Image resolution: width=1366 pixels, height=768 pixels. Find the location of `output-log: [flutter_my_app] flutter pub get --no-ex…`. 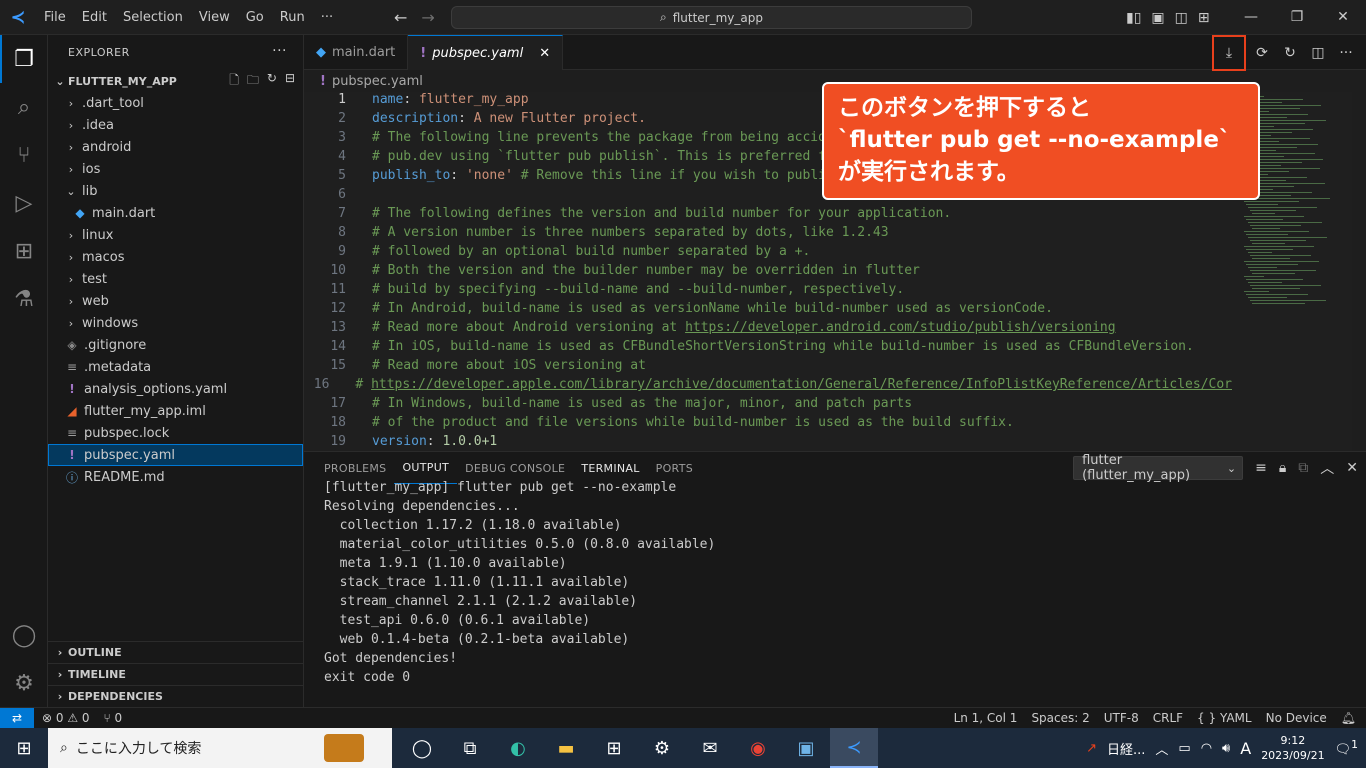

output-log: [flutter_my_app] flutter pub get --no-ex… is located at coordinates (519, 584).